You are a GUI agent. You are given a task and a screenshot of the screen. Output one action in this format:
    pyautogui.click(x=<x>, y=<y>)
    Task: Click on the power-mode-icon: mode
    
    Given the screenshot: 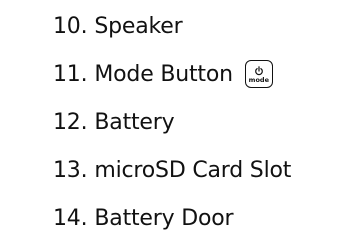 What is the action you would take?
    pyautogui.click(x=258, y=74)
    